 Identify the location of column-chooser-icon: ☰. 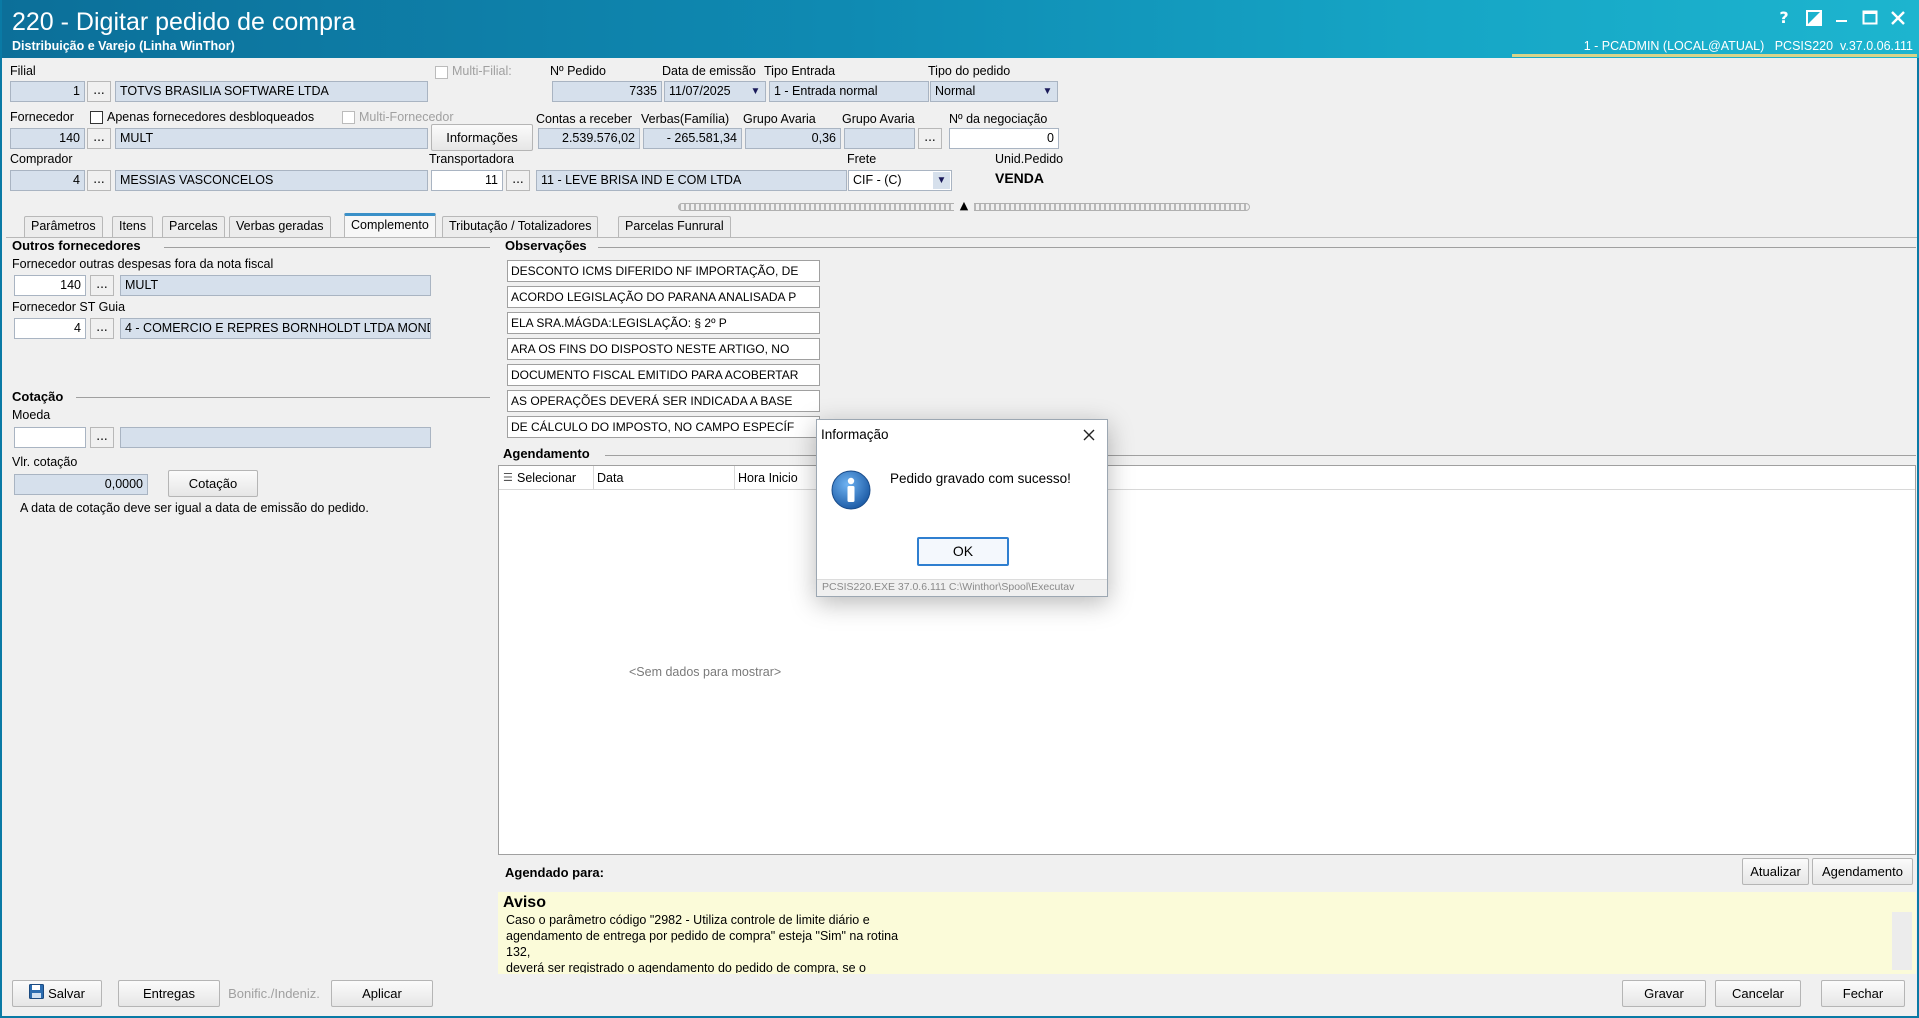
(508, 477).